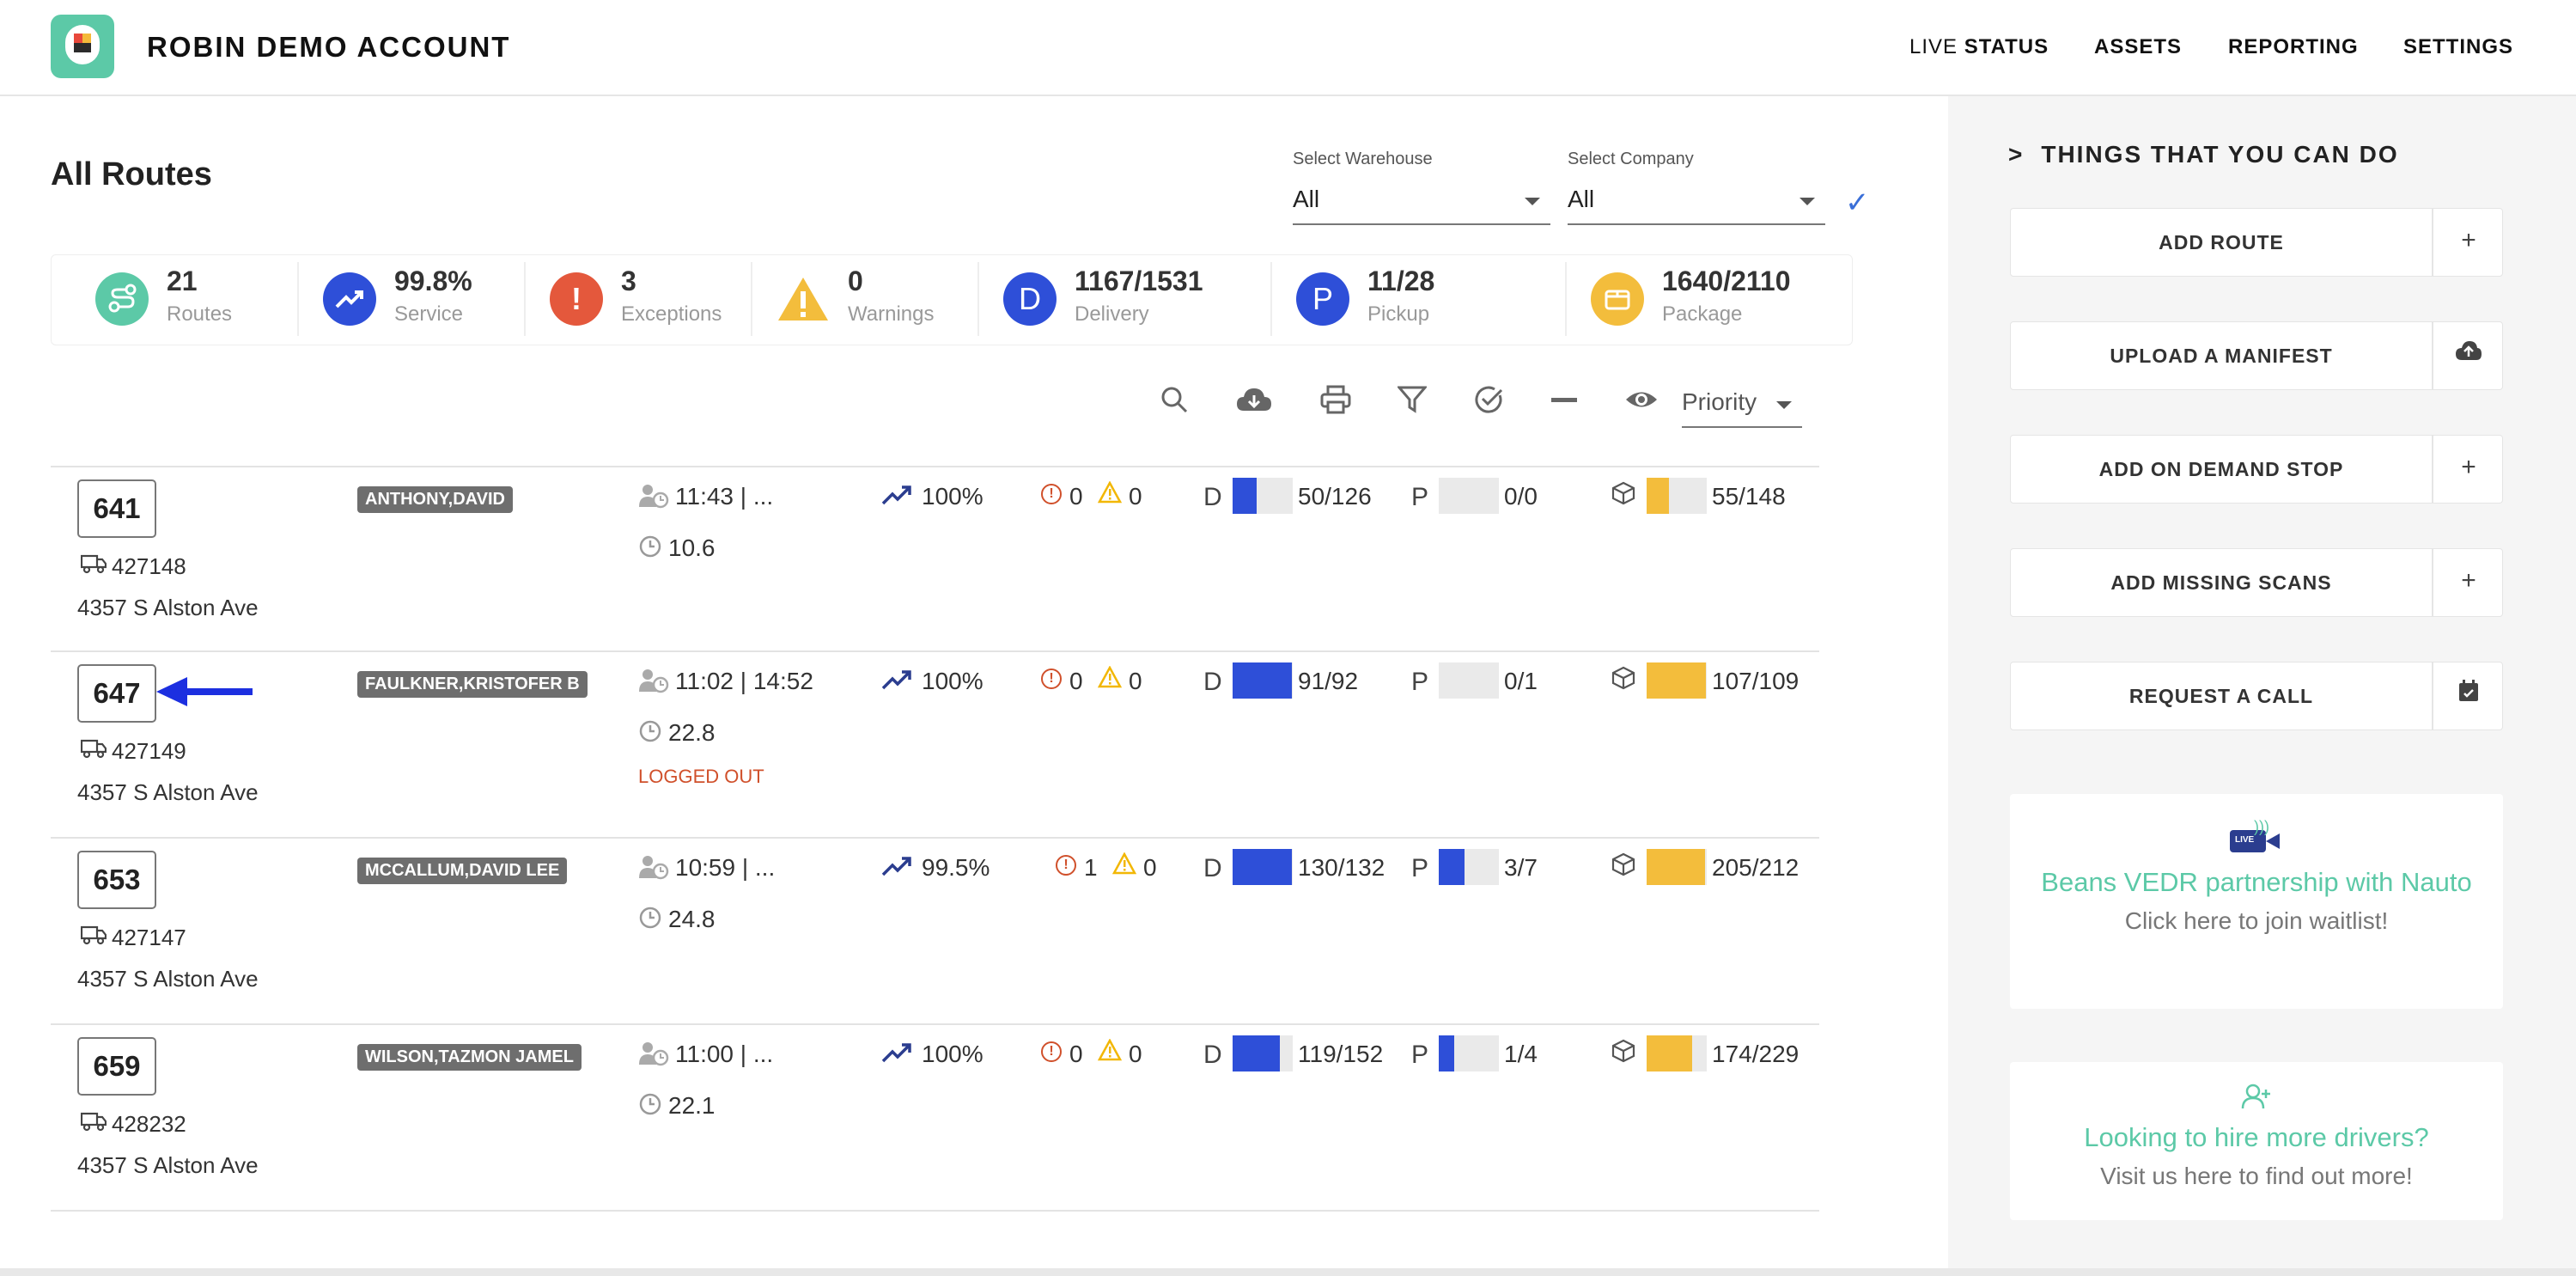 This screenshot has width=2576, height=1276. Describe the element at coordinates (628, 281) in the screenshot. I see `stat-value: 3` at that location.